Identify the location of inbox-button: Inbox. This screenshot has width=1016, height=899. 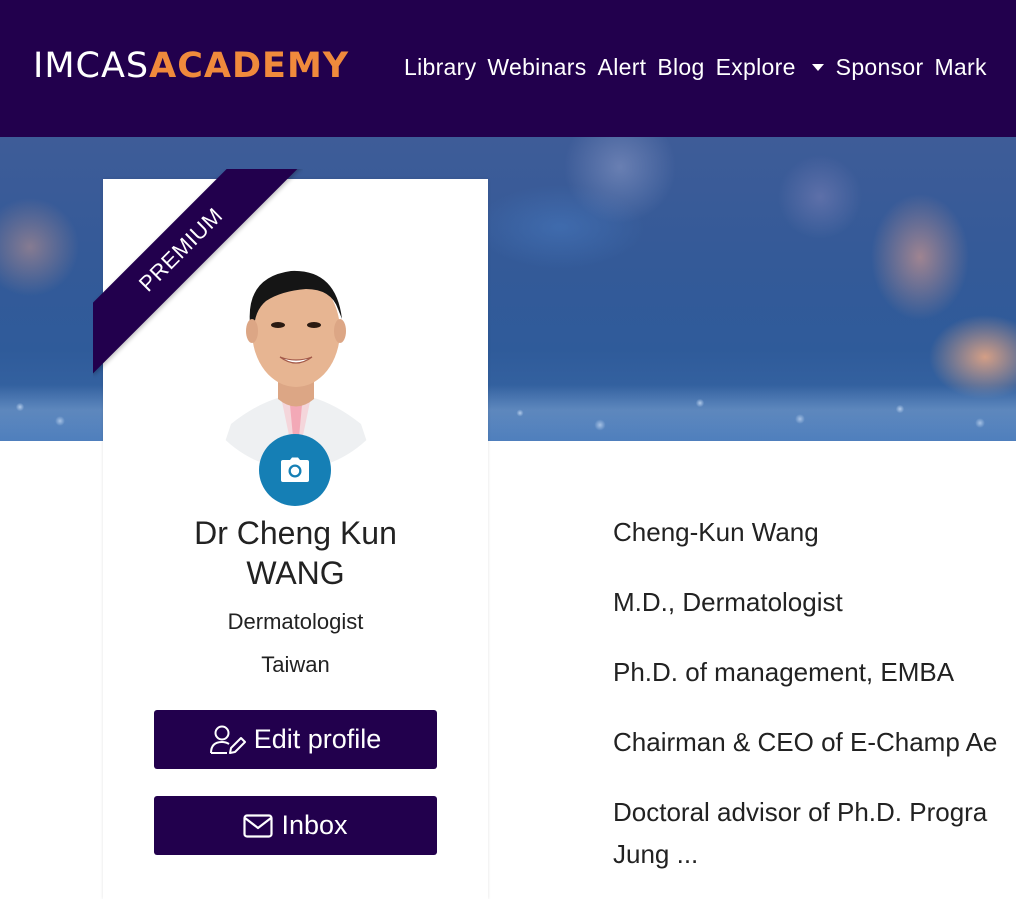
(295, 825).